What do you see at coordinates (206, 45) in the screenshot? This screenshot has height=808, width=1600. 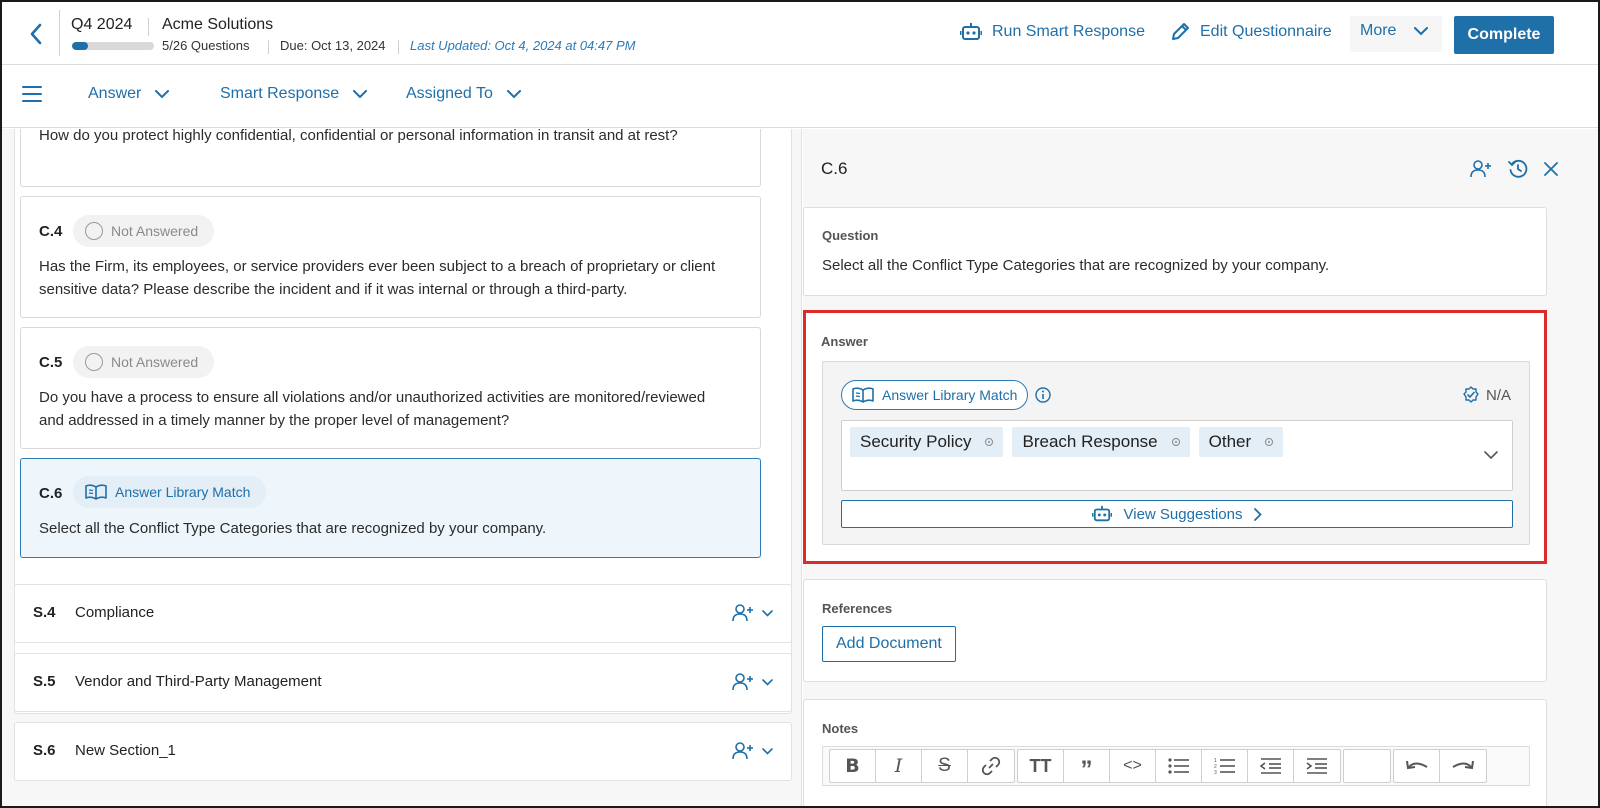 I see `question-count: 5/26 Questions` at bounding box center [206, 45].